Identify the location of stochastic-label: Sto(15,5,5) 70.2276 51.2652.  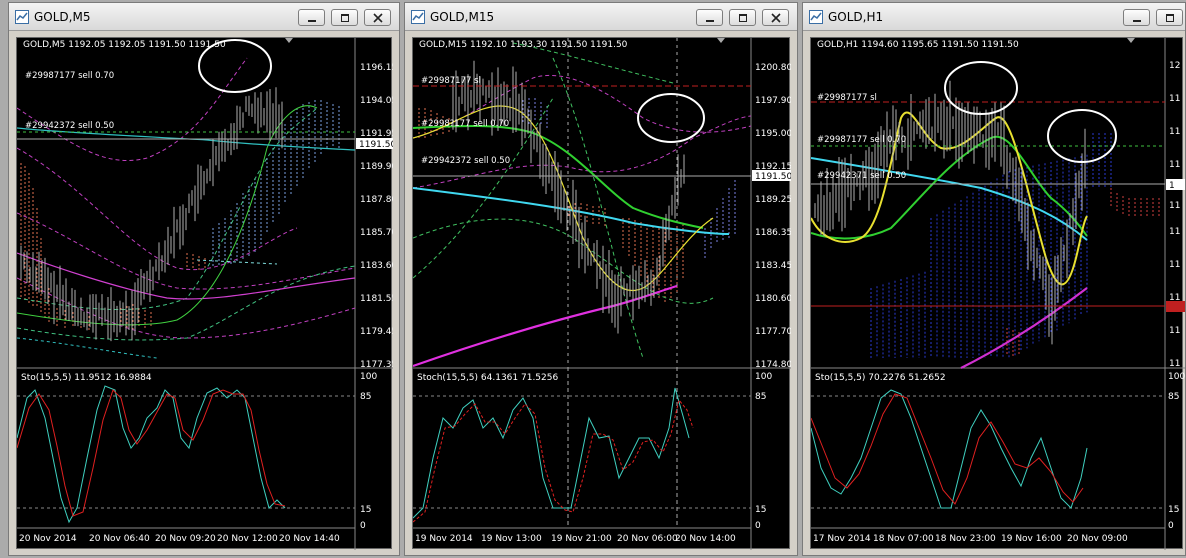
(880, 378).